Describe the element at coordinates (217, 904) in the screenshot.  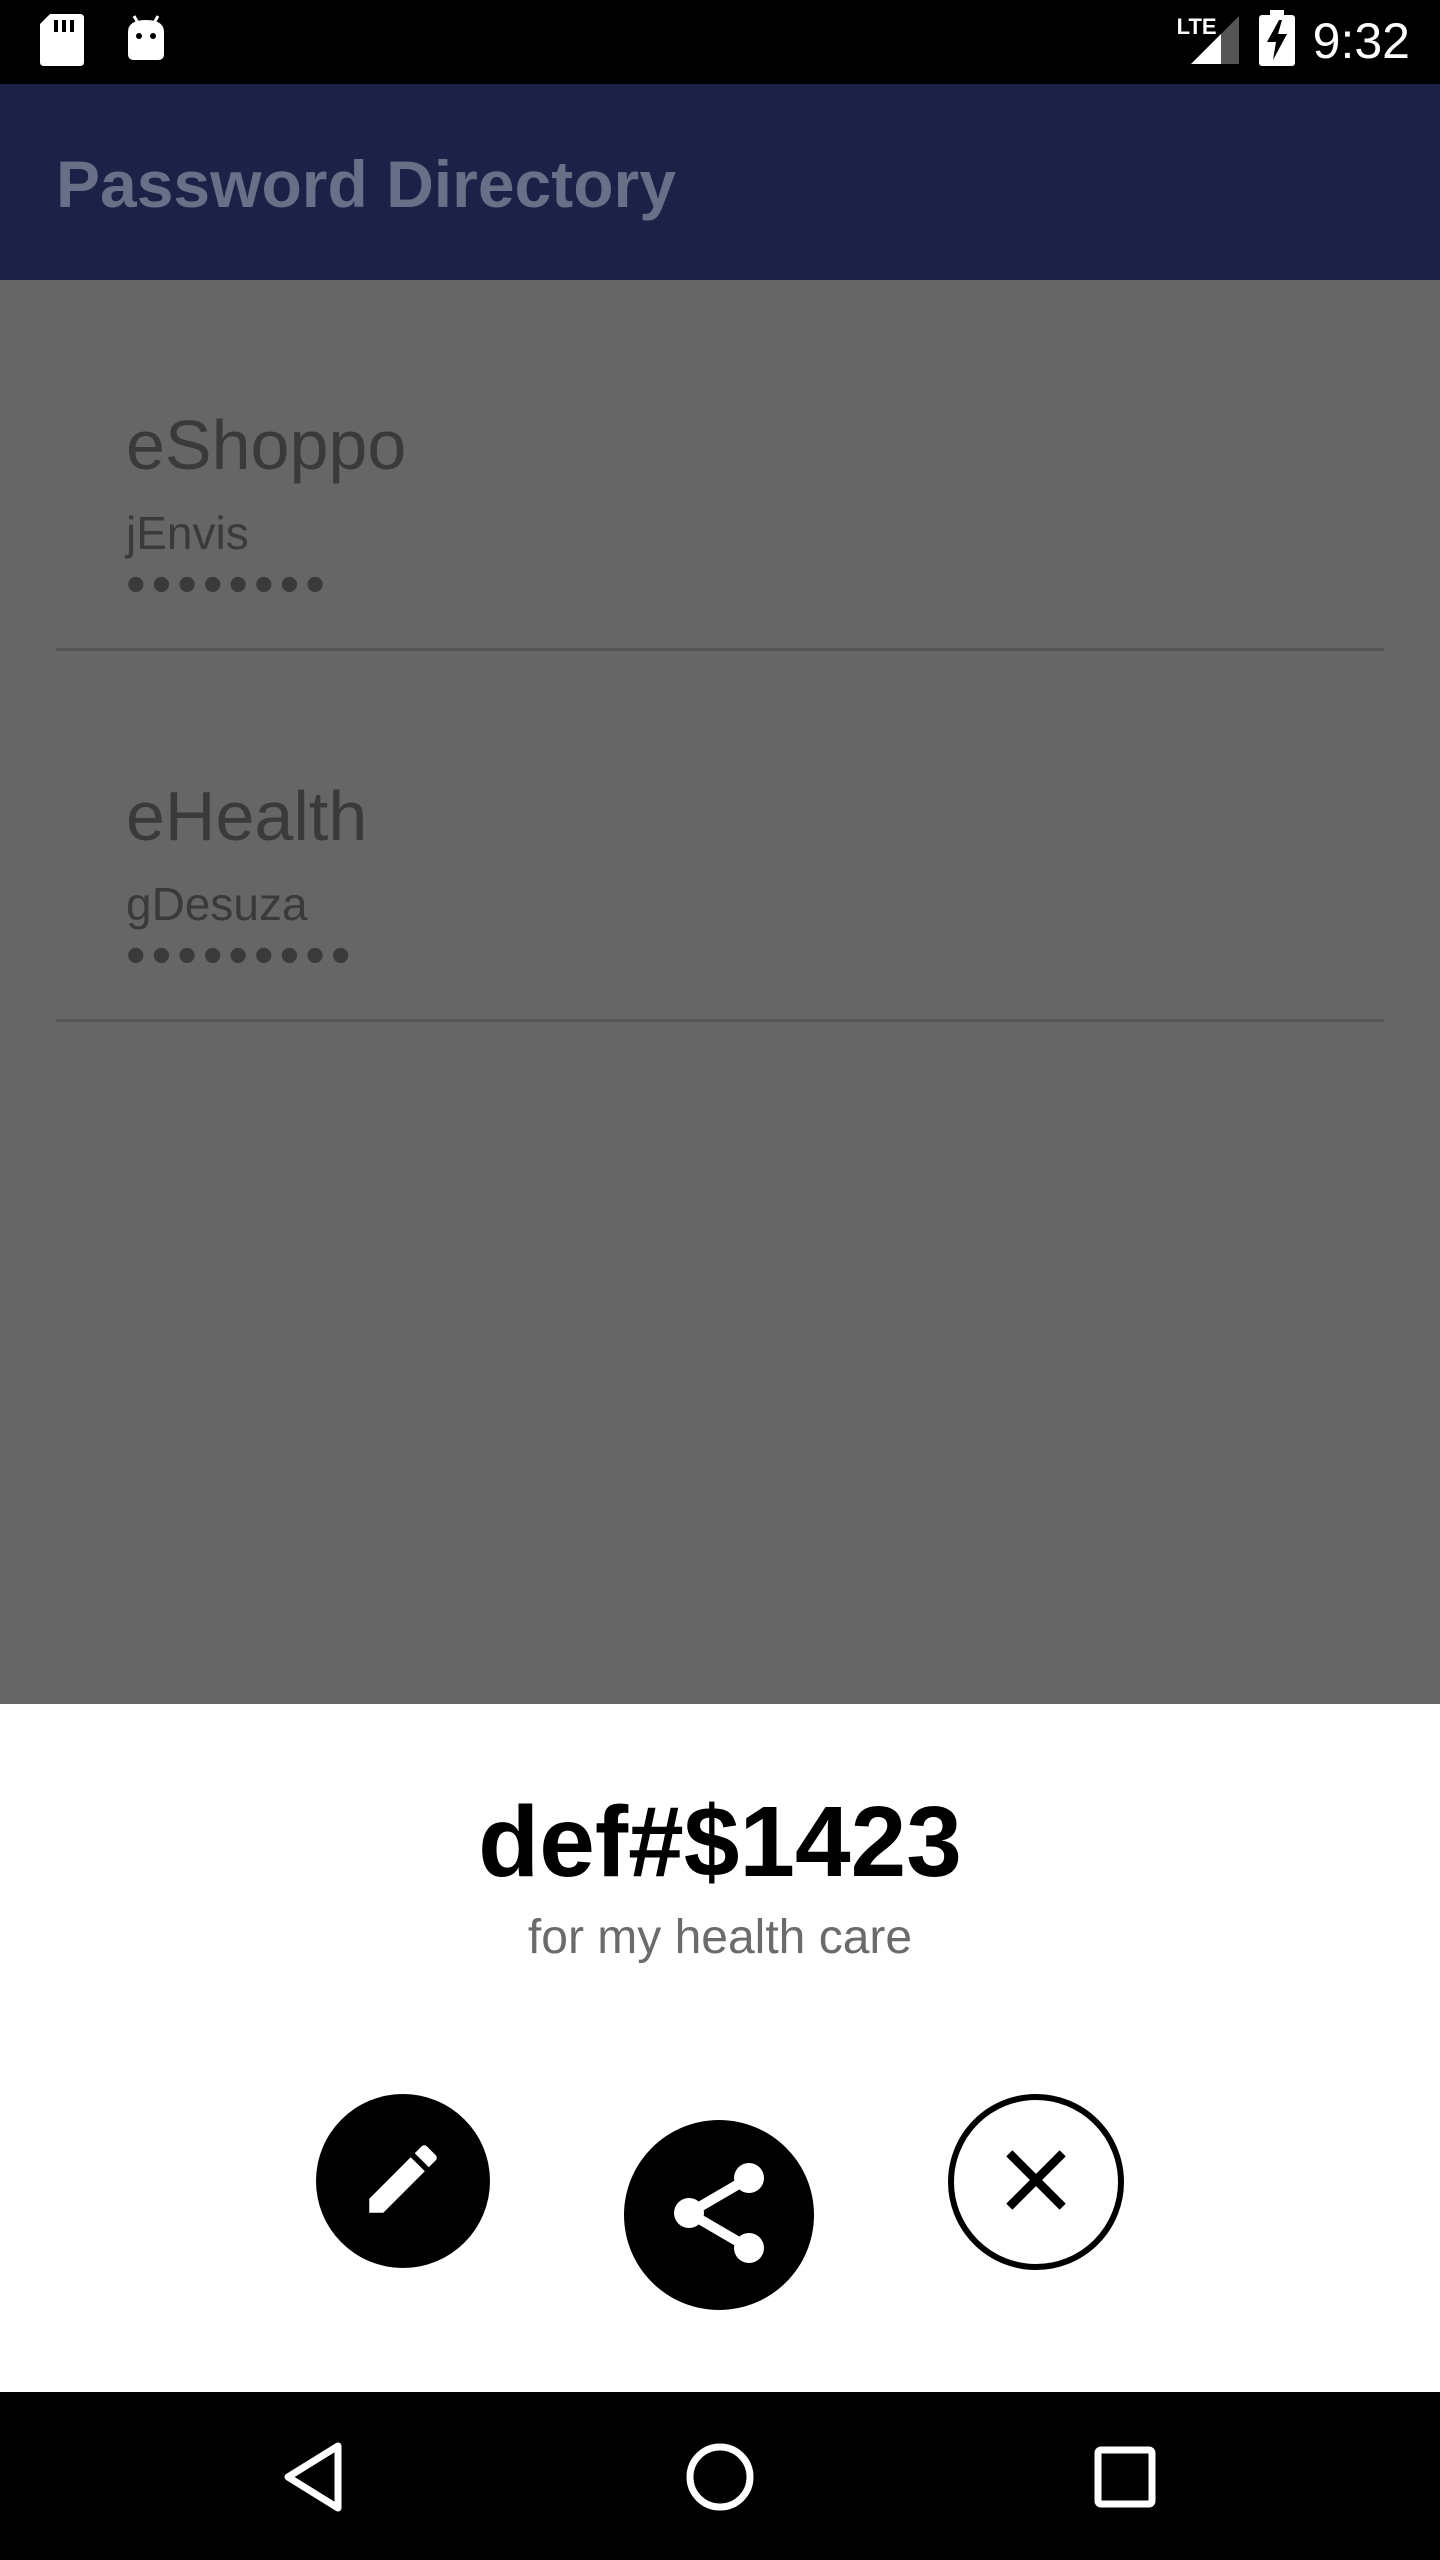
I see `entry-username: gDesuza` at that location.